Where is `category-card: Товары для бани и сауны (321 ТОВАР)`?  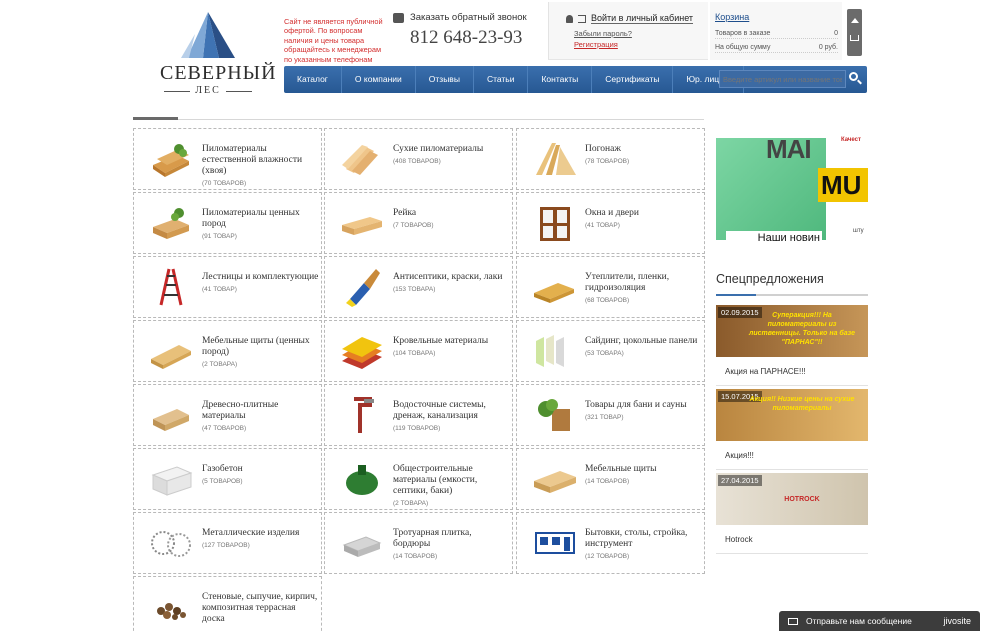 category-card: Товары для бани и сауны (321 ТОВАР) is located at coordinates (610, 415).